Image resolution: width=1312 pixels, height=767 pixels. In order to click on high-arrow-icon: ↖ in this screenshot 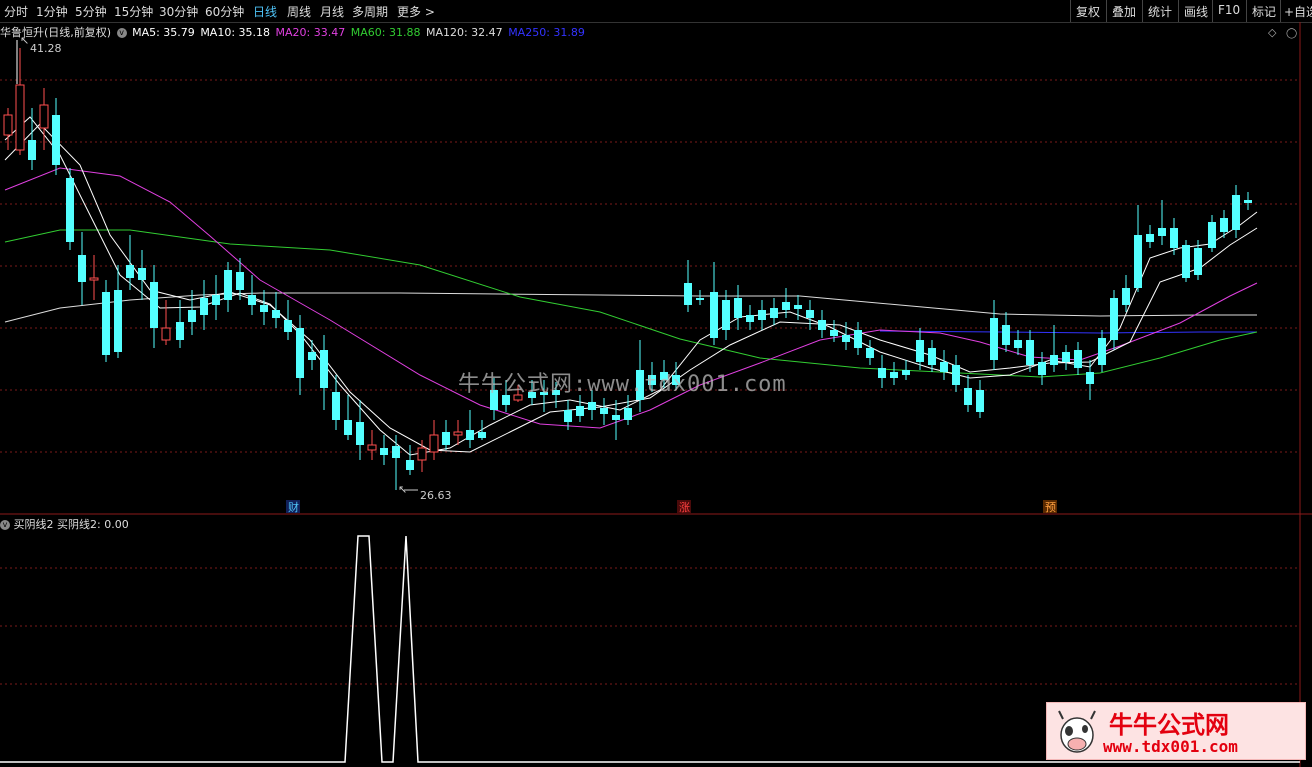, I will do `click(24, 40)`.